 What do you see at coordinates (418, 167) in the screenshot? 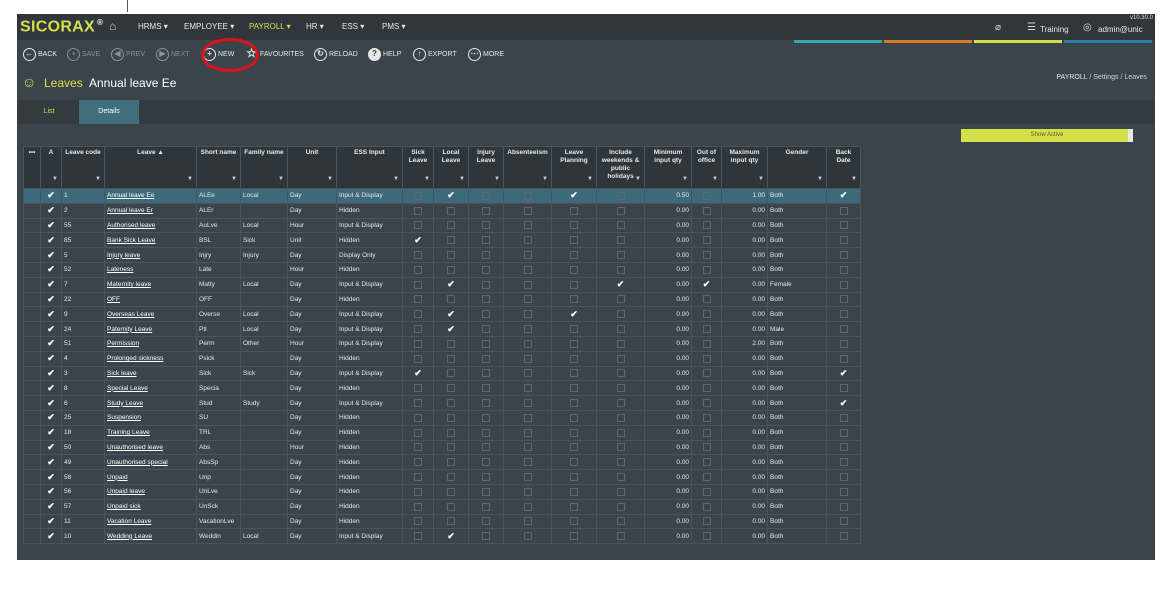
I see `col-sick-leave: Sick Leave ▼` at bounding box center [418, 167].